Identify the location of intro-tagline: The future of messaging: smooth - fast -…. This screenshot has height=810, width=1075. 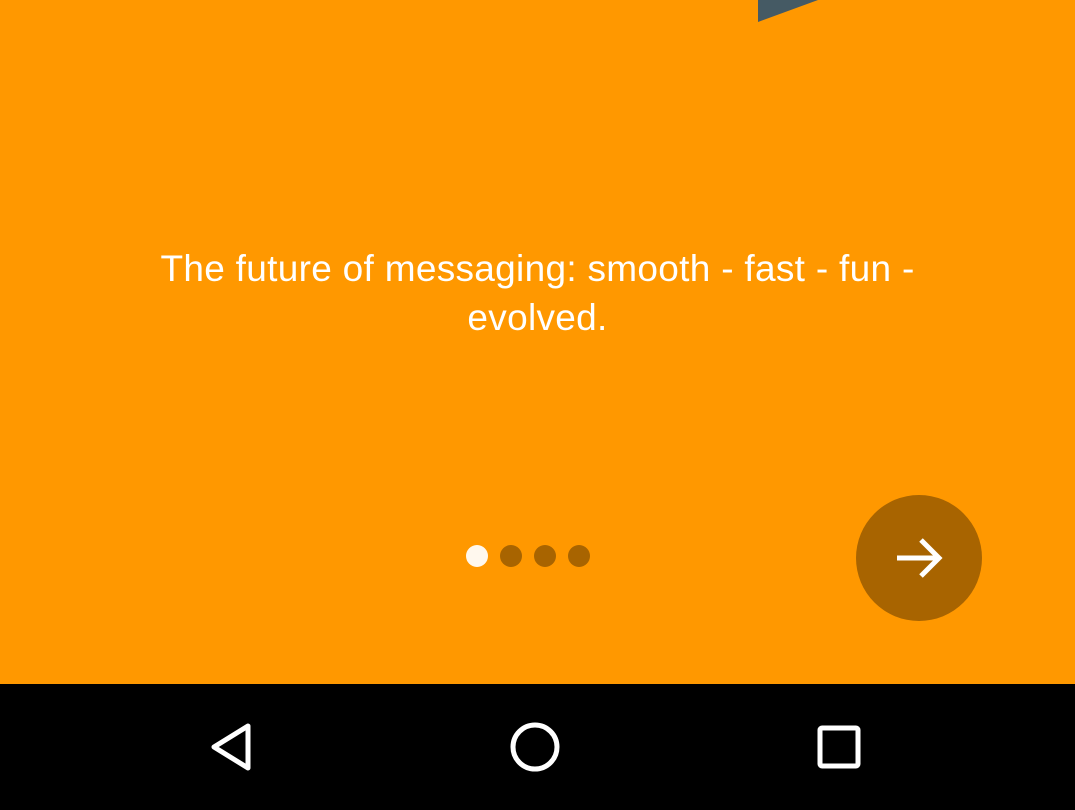
(537, 293).